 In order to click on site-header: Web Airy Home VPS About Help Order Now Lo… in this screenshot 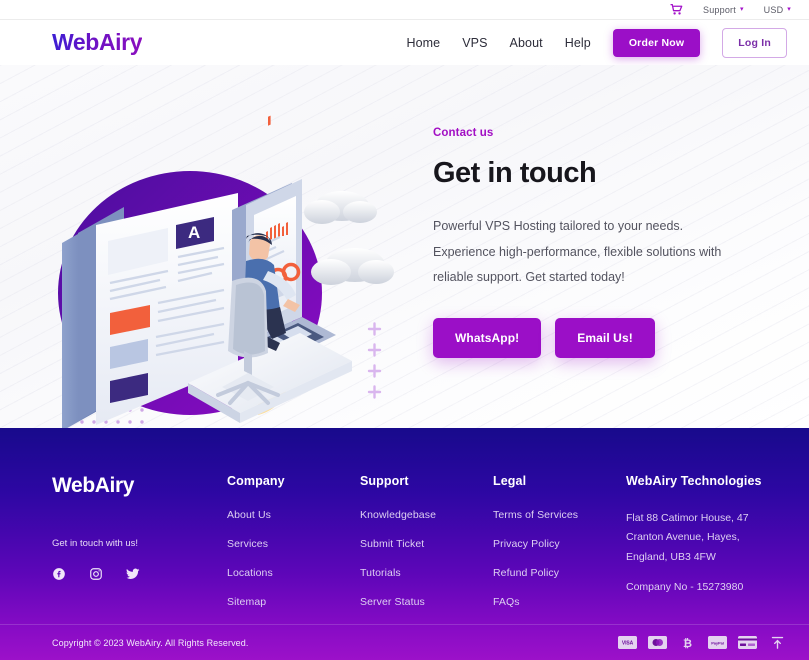, I will do `click(404, 42)`.